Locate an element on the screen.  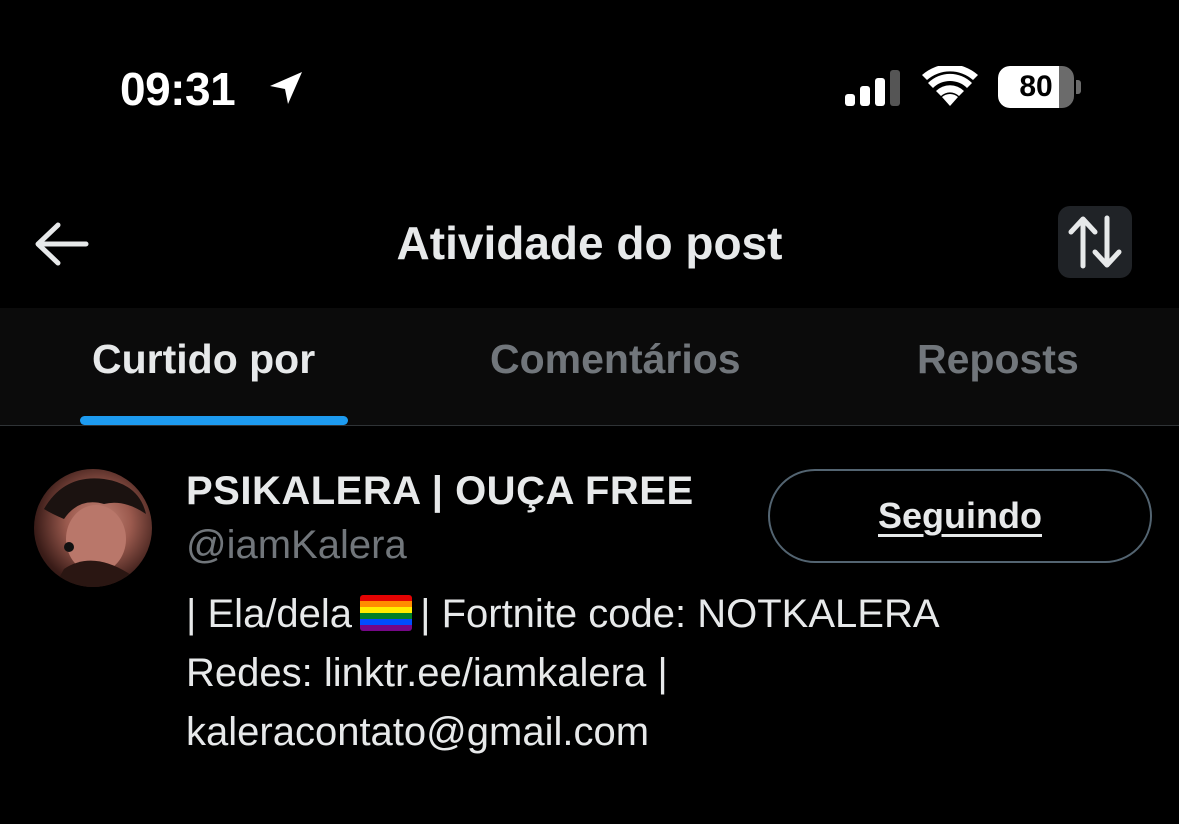
rainbow-flag-icon is located at coordinates (386, 613).